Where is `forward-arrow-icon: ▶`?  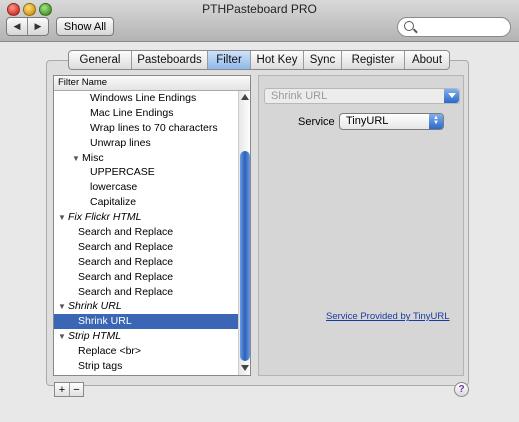
forward-arrow-icon: ▶ is located at coordinates (38, 26).